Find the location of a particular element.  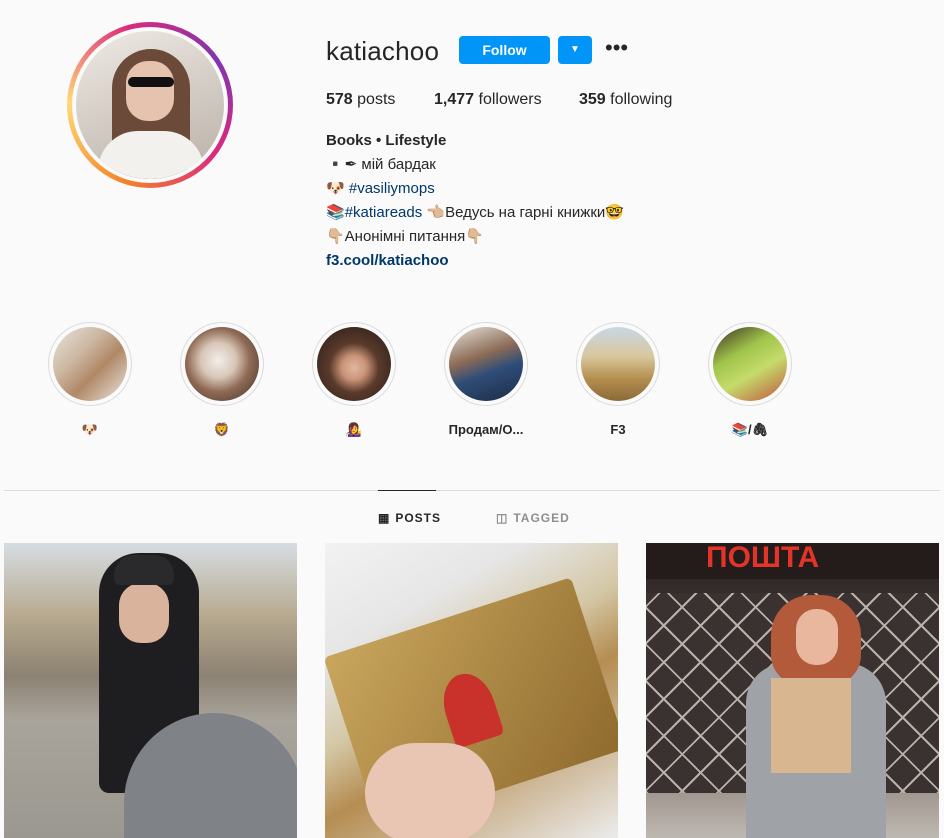

bio-line-3-text: 👈🏼Ведусь на гарні книжки🤓 is located at coordinates (525, 212).